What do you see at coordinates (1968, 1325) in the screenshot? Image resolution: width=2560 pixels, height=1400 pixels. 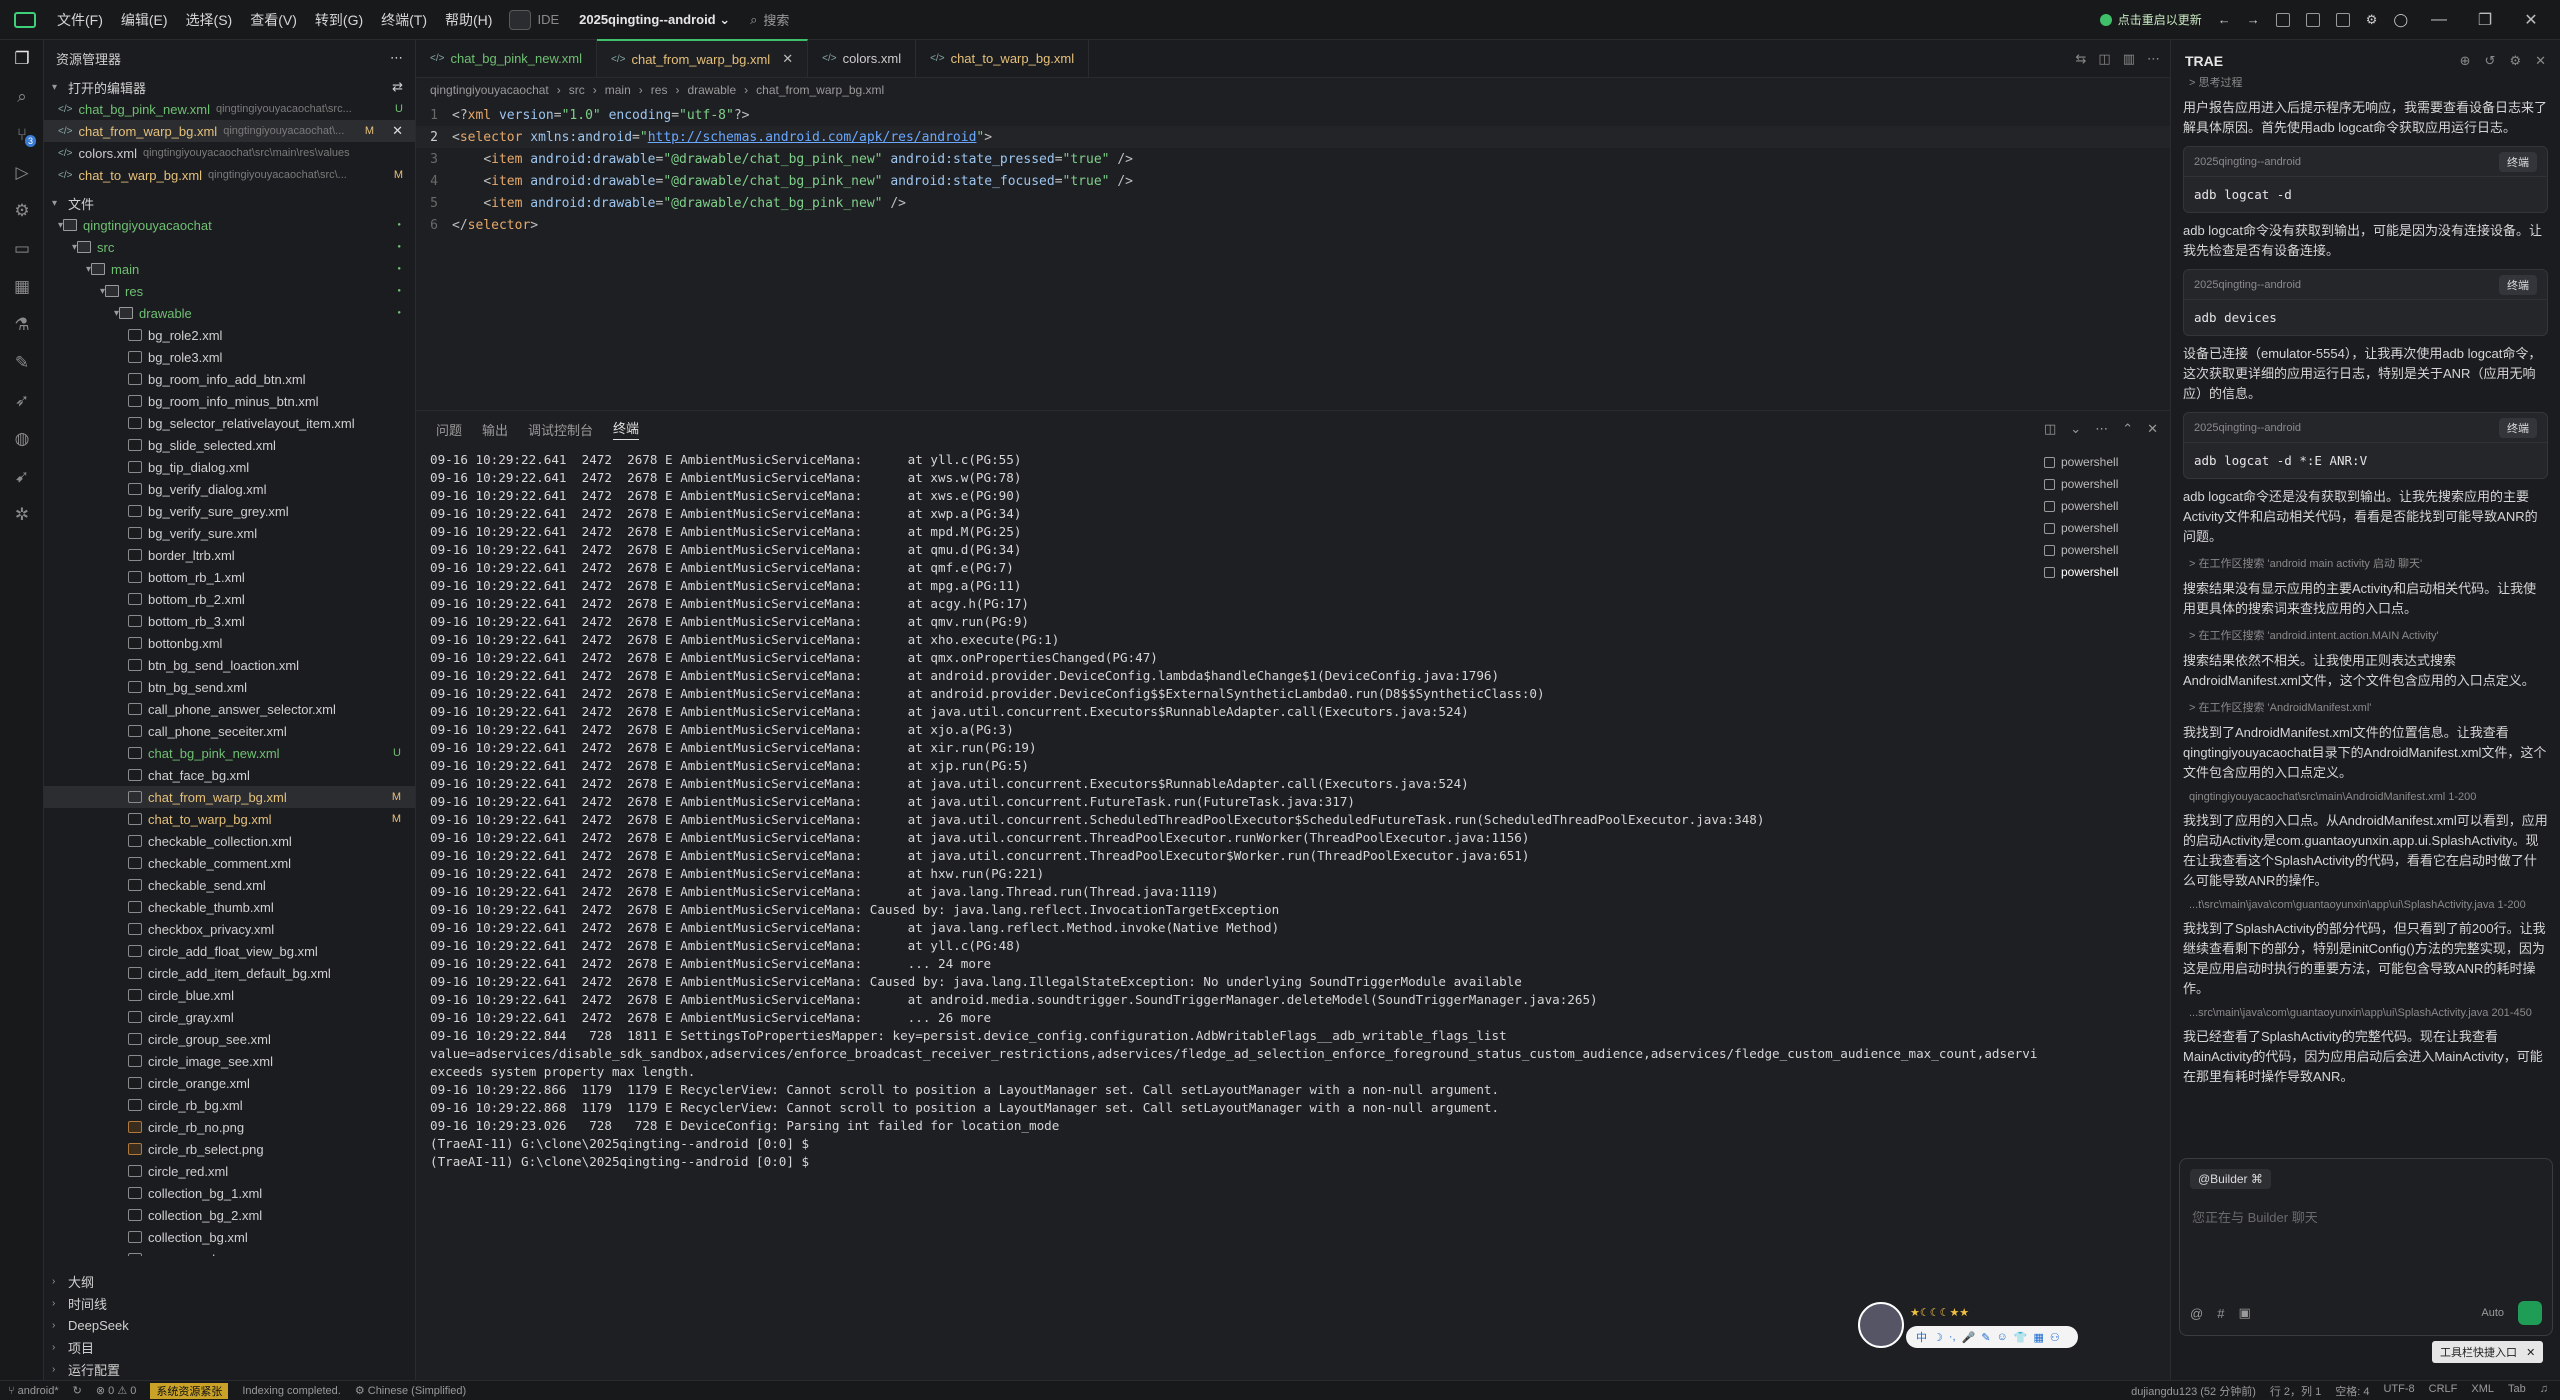 I see `floating-assistant-widget: ★☾☾☾★★ 中 ☽ ·, 🎤 ✎ ☺ 👕 ▦ ⚇` at bounding box center [1968, 1325].